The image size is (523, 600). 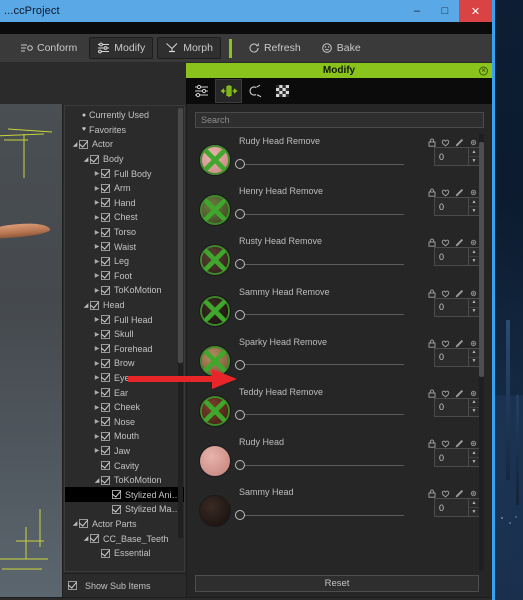 I want to click on tree-item-foot: ▶ Foot, so click(x=124, y=276).